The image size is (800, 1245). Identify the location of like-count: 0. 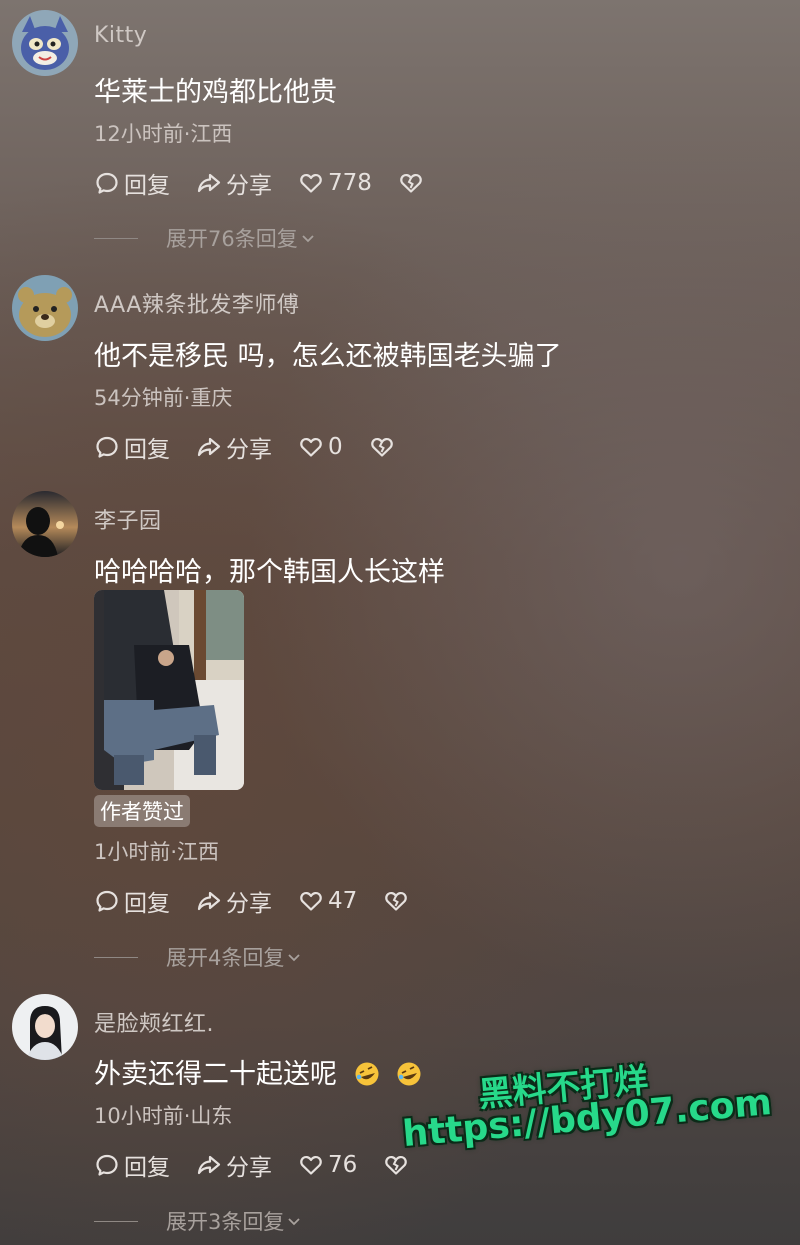
(335, 447).